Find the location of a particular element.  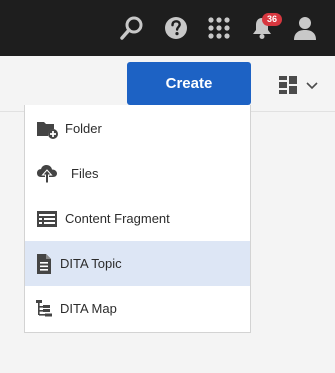

menu-item-label: Content Fragment is located at coordinates (117, 218).